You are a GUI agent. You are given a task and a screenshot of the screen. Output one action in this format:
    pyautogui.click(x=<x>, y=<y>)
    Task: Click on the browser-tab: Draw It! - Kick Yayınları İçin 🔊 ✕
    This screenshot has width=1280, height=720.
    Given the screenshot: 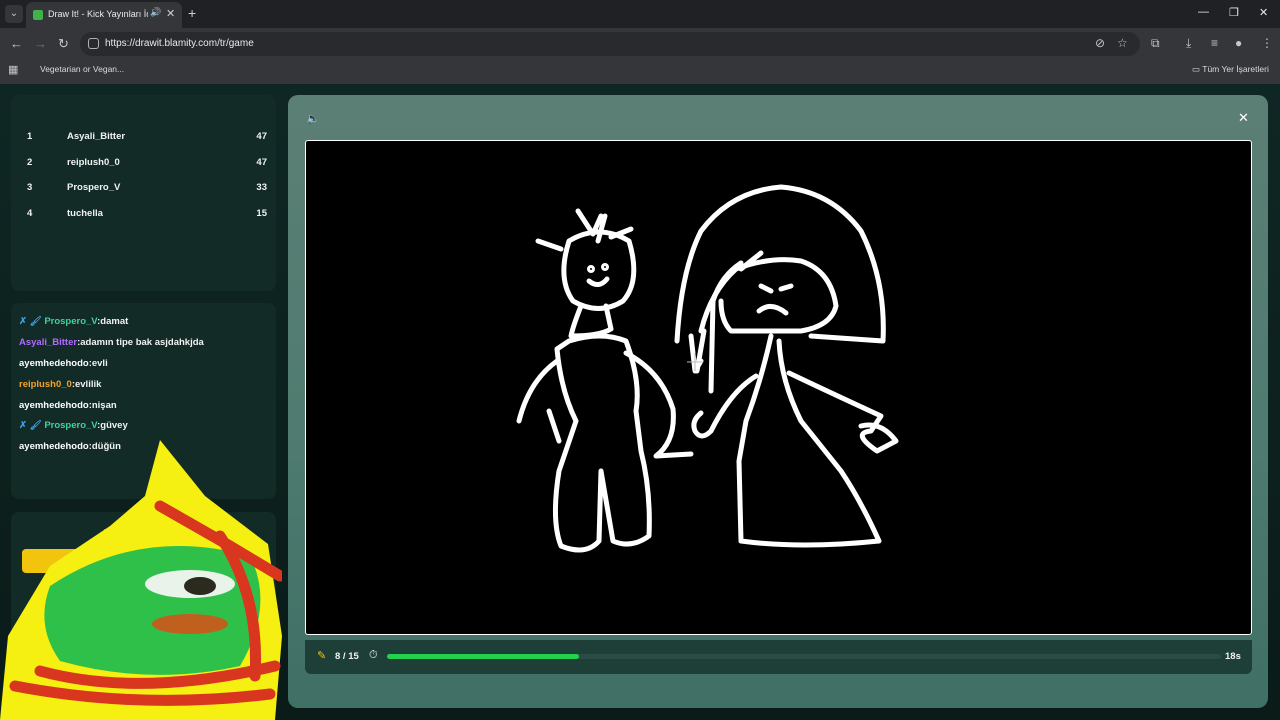 What is the action you would take?
    pyautogui.click(x=104, y=15)
    